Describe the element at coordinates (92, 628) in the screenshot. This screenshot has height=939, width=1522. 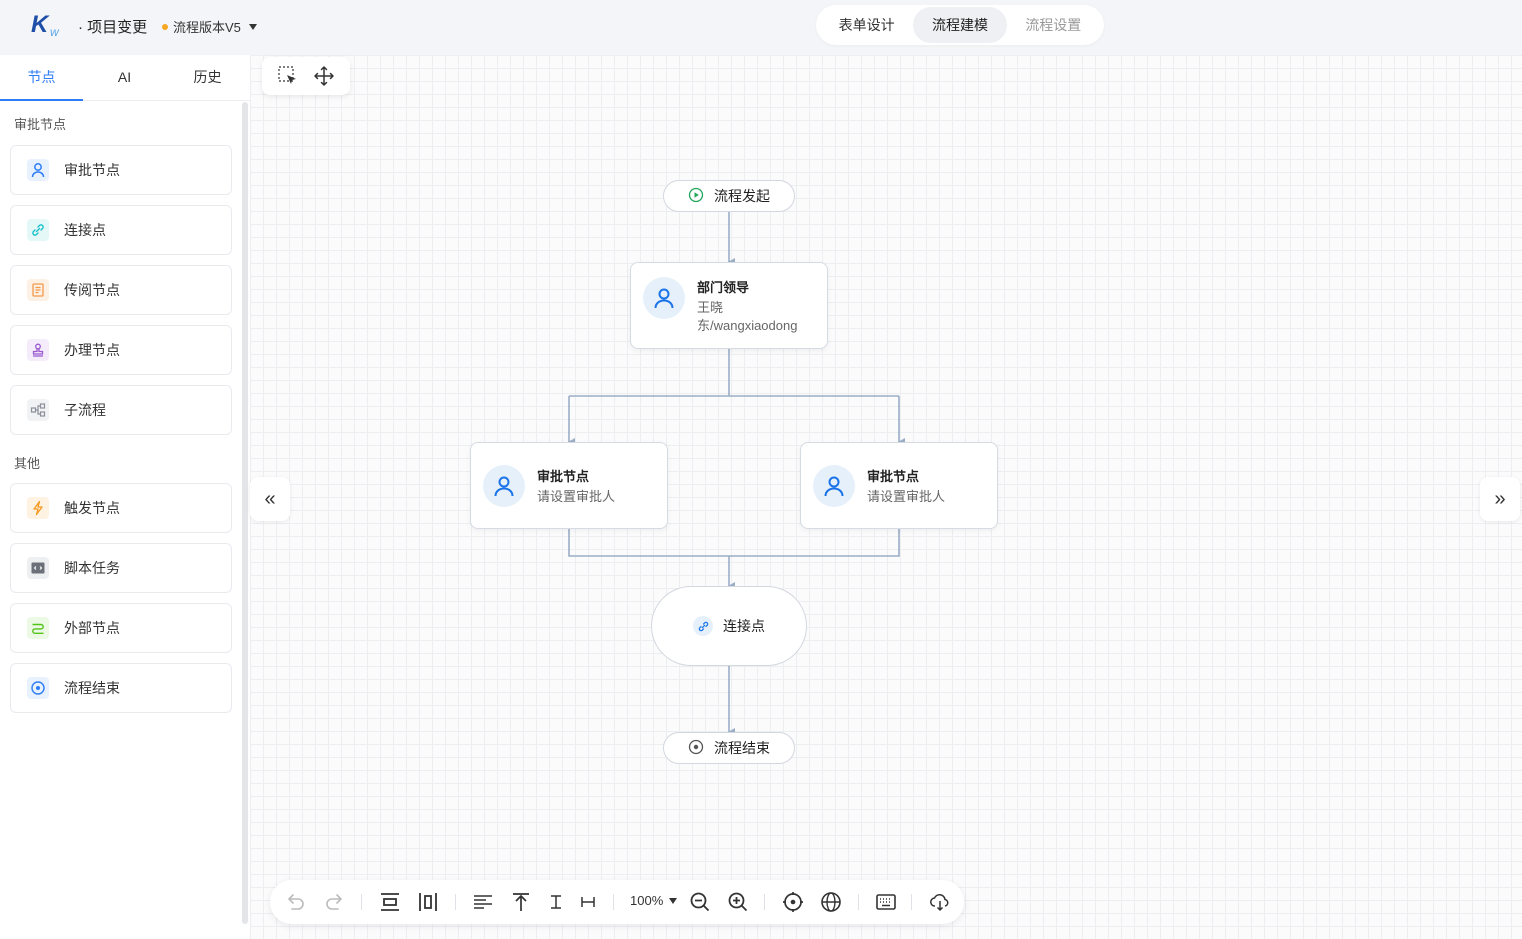
I see `palette-item-label: 外部节点` at that location.